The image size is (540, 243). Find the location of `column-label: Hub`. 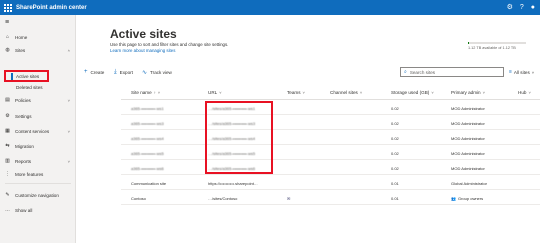

column-label: Hub is located at coordinates (522, 92).